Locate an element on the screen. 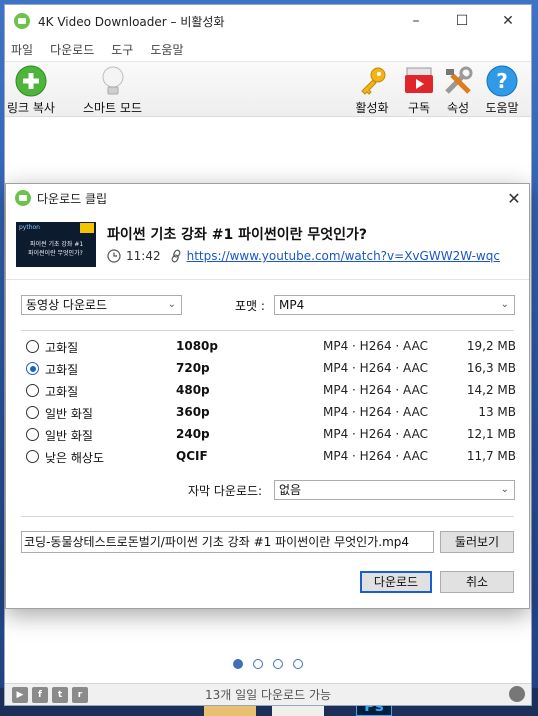 This screenshot has width=538, height=716. quality-resolution: 480p is located at coordinates (193, 390).